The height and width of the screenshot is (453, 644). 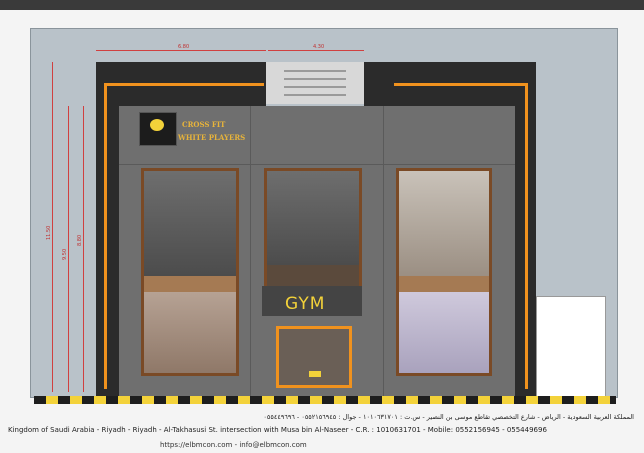 What do you see at coordinates (184, 84) in the screenshot?
I see `orange-trim-top-left` at bounding box center [184, 84].